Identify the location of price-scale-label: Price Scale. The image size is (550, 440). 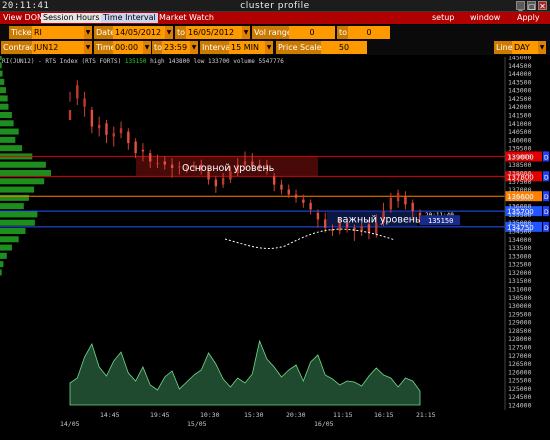
(300, 47).